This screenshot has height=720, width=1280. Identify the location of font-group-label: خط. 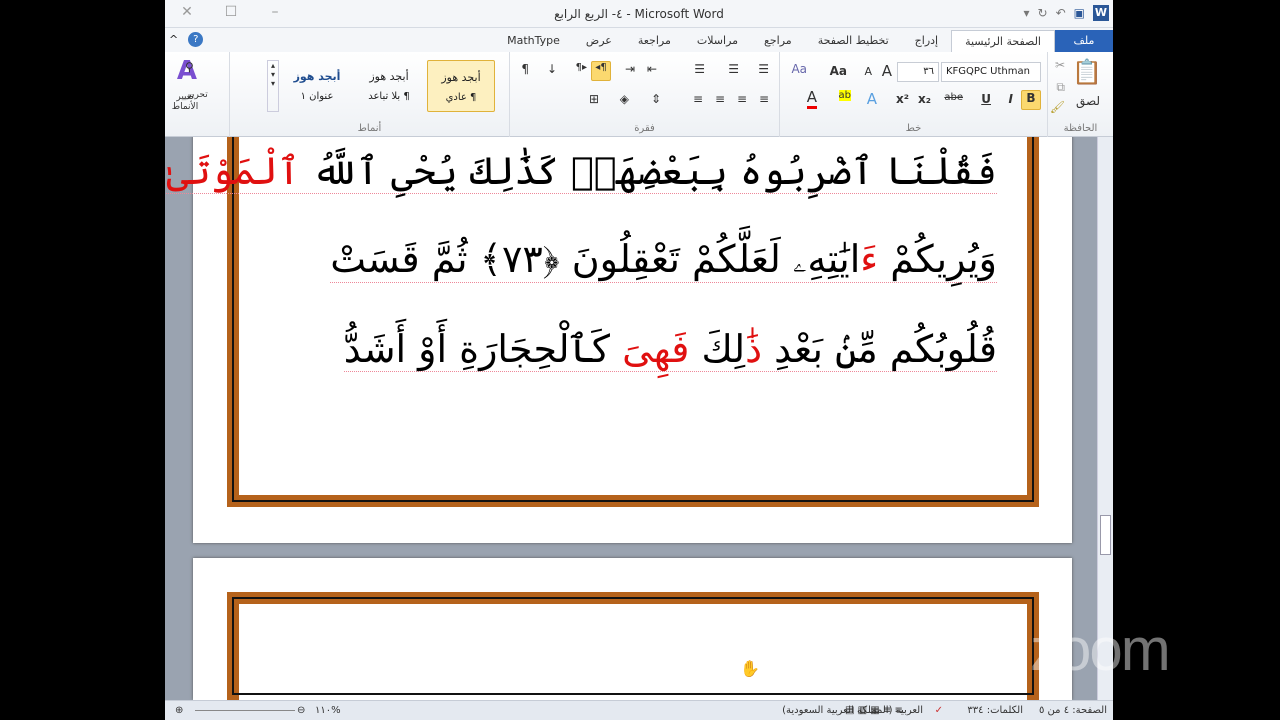
(913, 128).